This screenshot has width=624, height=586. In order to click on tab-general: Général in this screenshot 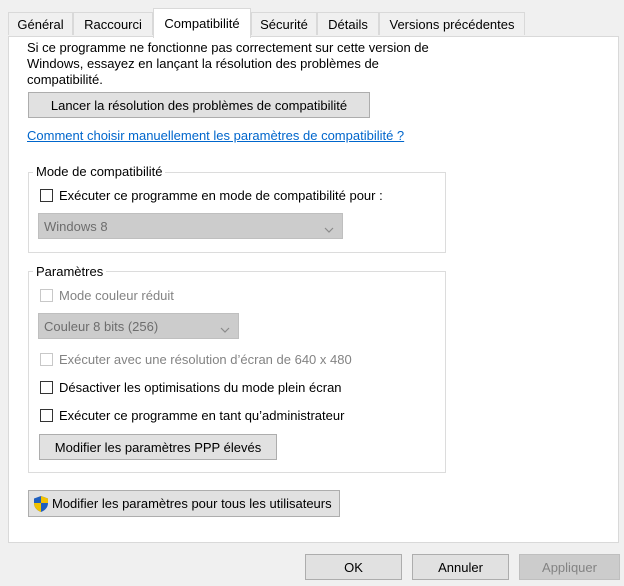, I will do `click(40, 23)`.